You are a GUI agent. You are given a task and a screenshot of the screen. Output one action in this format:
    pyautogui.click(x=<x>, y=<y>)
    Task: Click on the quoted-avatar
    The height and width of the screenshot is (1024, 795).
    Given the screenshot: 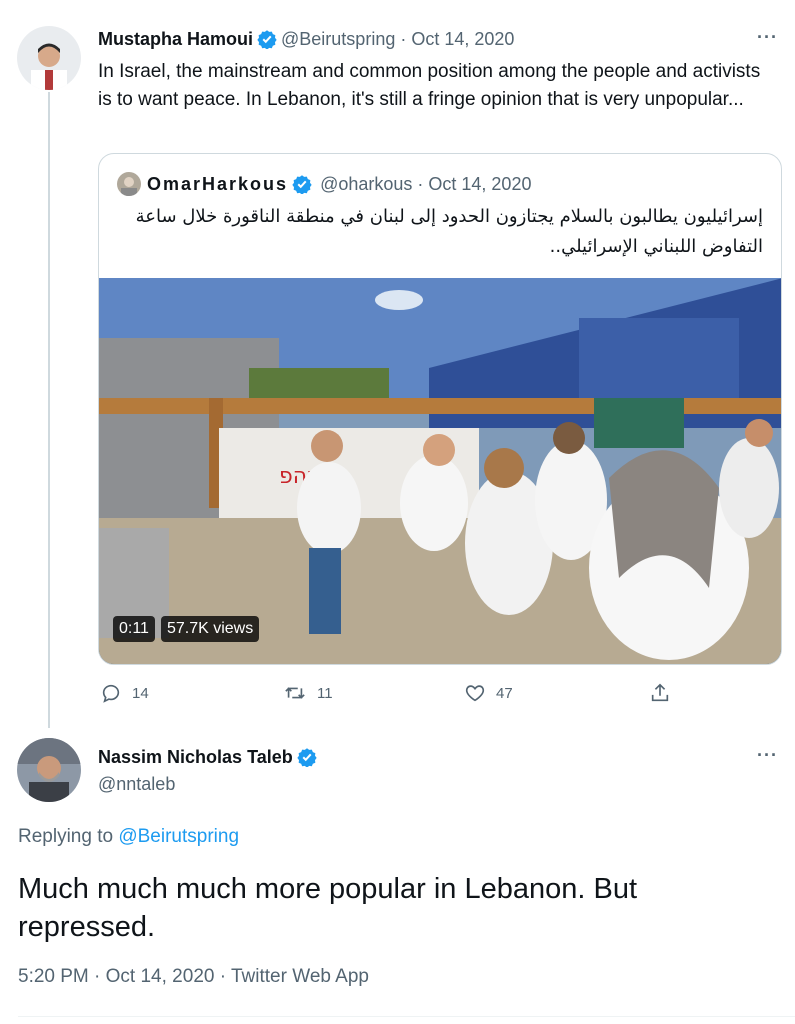 What is the action you would take?
    pyautogui.click(x=129, y=184)
    